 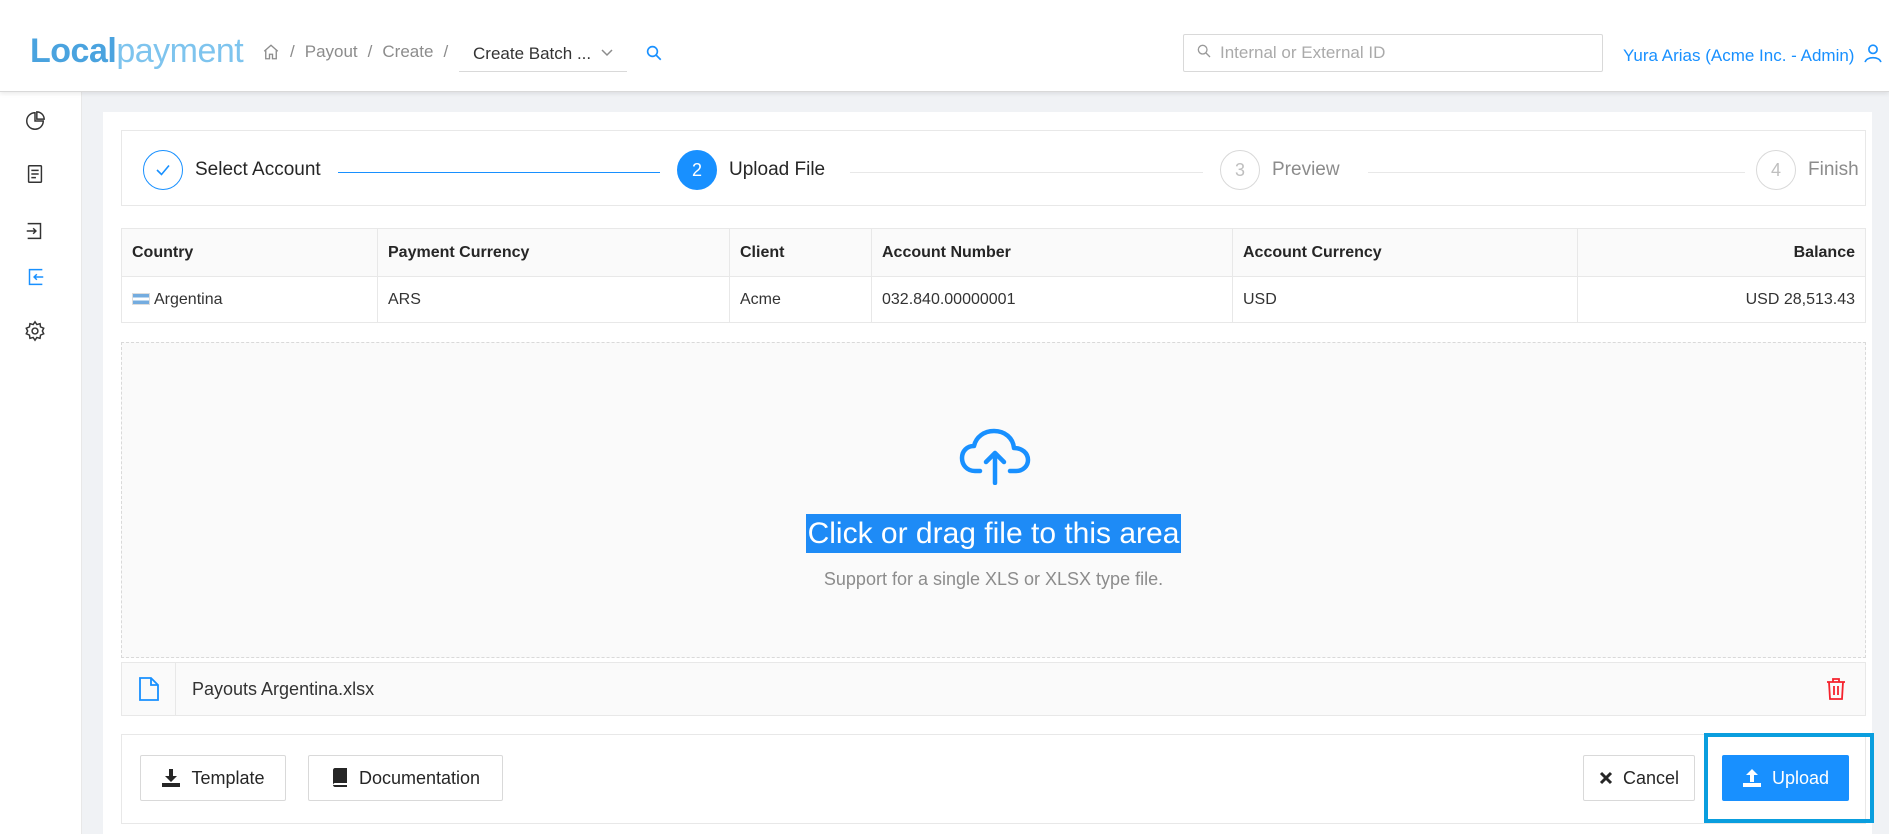 I want to click on breadcrumb-payout: Payout, so click(x=331, y=52).